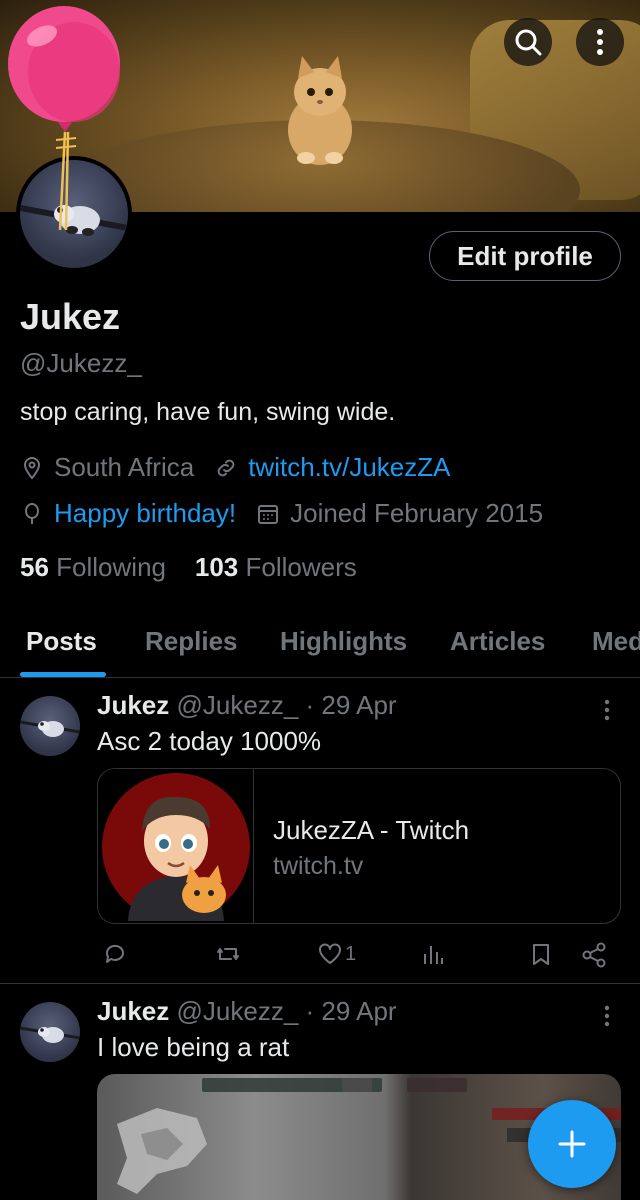 Image resolution: width=640 pixels, height=1200 pixels. Describe the element at coordinates (111, 567) in the screenshot. I see `following-label: Following` at that location.